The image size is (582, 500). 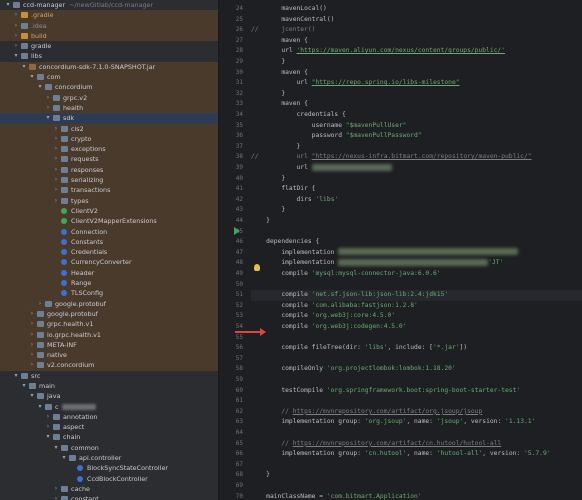 I want to click on tree-item: › exceptions, so click(x=109, y=149).